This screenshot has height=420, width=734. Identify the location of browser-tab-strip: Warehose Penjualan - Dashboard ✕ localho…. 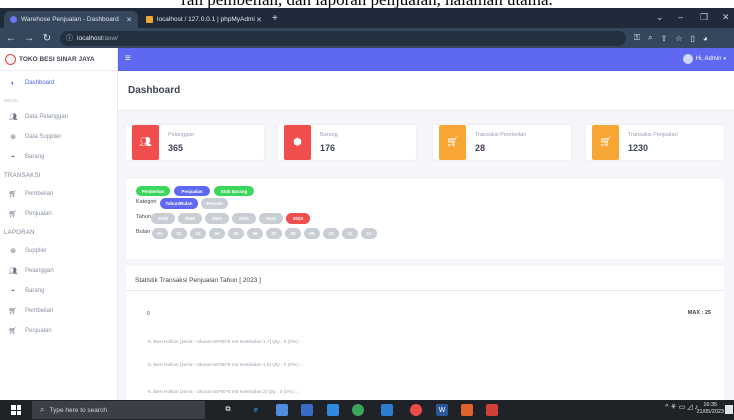
(367, 18).